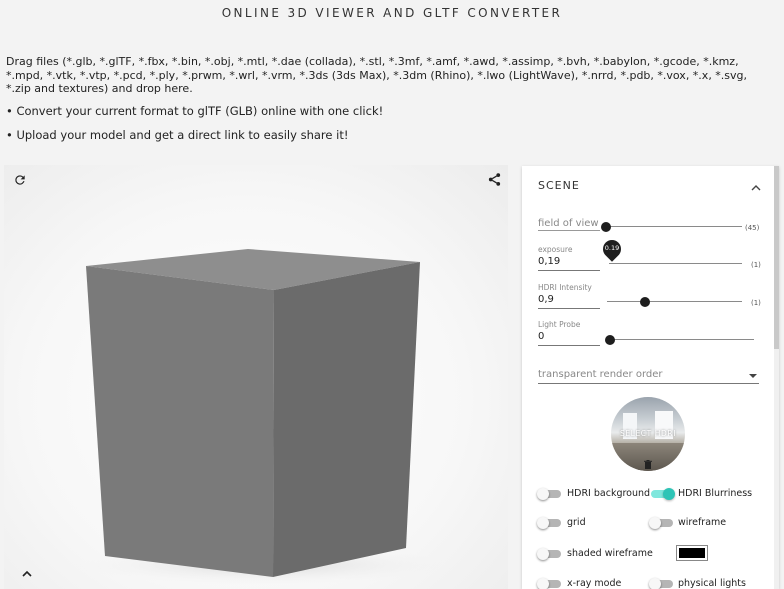 Image resolution: width=784 pixels, height=589 pixels. Describe the element at coordinates (569, 301) in the screenshot. I see `hdri-intensity-input: 0,9` at that location.